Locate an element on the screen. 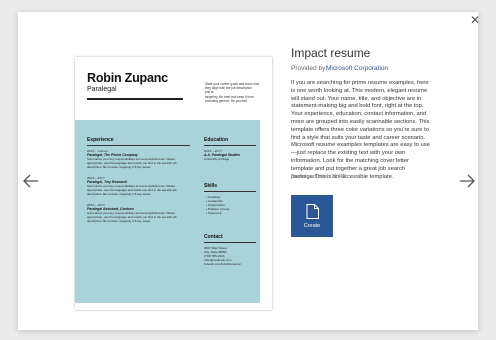 This screenshot has height=340, width=496. preview-name: Robin Zupanc is located at coordinates (127, 78).